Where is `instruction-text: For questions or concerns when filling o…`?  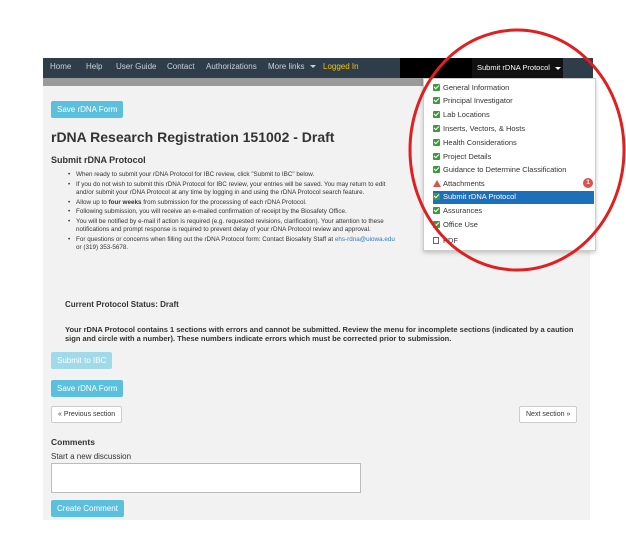 instruction-text: For questions or concerns when filling o… is located at coordinates (205, 239).